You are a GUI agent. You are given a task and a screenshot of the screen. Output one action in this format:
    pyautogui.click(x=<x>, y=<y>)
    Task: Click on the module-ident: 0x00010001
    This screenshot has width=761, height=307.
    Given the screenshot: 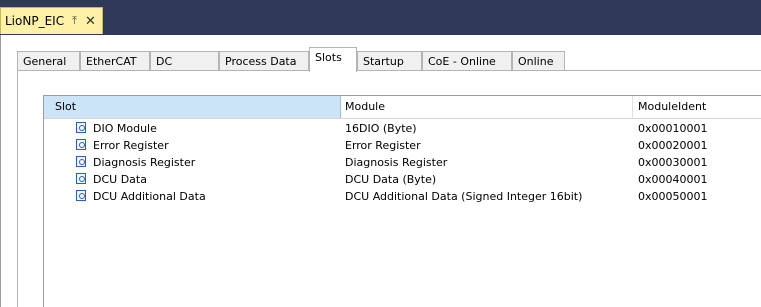 What is the action you would take?
    pyautogui.click(x=673, y=128)
    